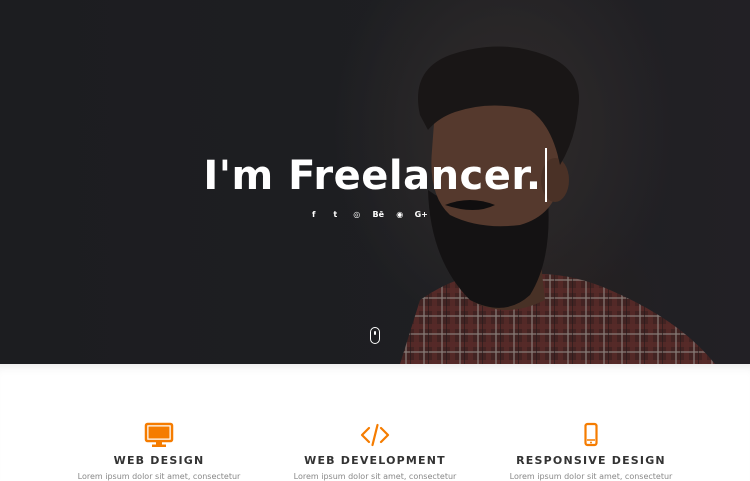 This screenshot has width=750, height=481. Describe the element at coordinates (314, 215) in the screenshot. I see `facebook-icon: f` at that location.